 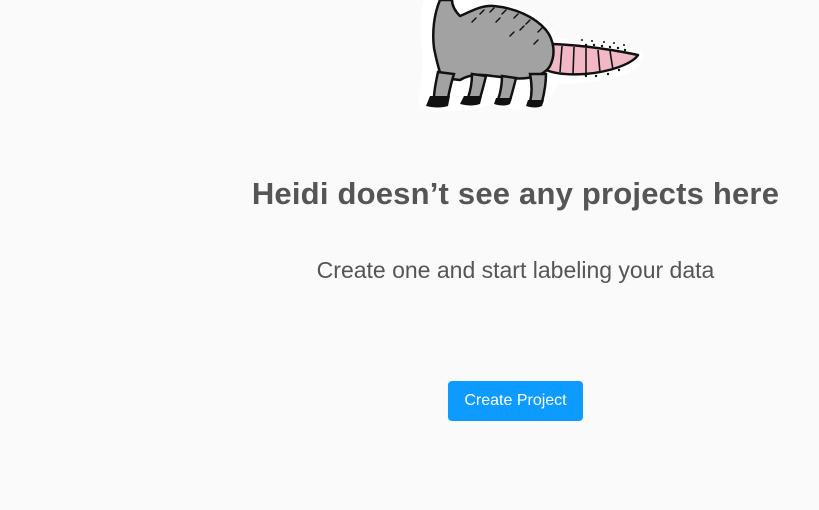 I want to click on empty-state-title: Heidi doesn’t see any projects here, so click(x=515, y=193).